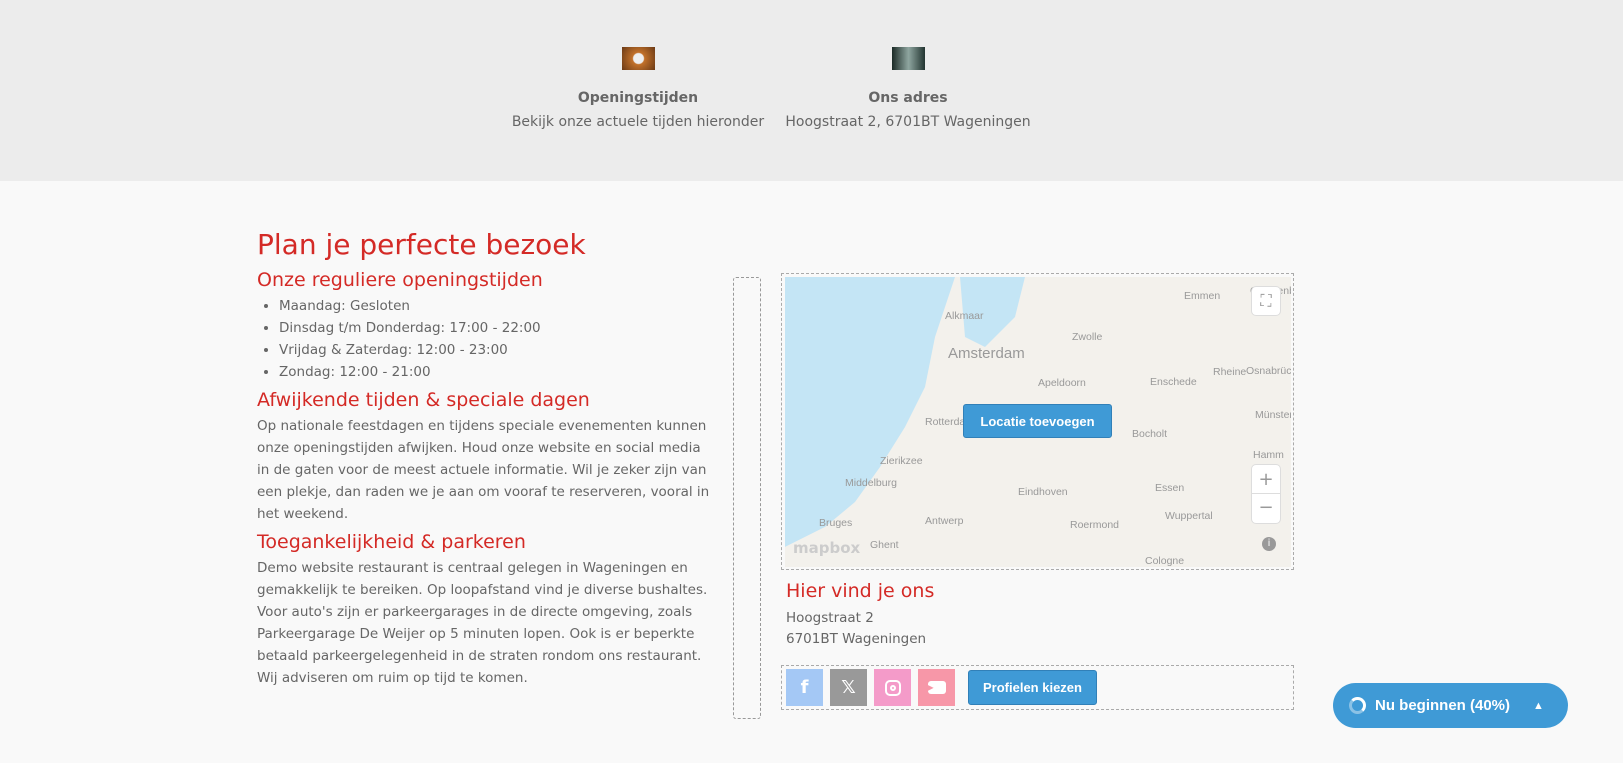  What do you see at coordinates (1443, 705) in the screenshot?
I see `onboarding-label: Nu beginnen (40%)` at bounding box center [1443, 705].